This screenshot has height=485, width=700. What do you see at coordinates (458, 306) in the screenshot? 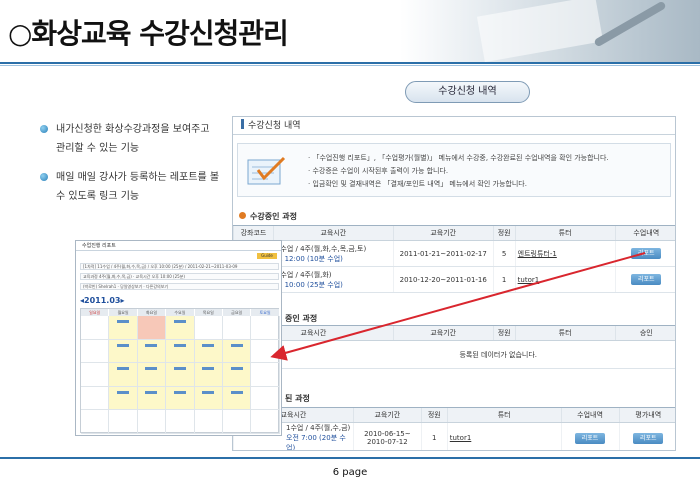
I see `link-arrow` at bounding box center [458, 306].